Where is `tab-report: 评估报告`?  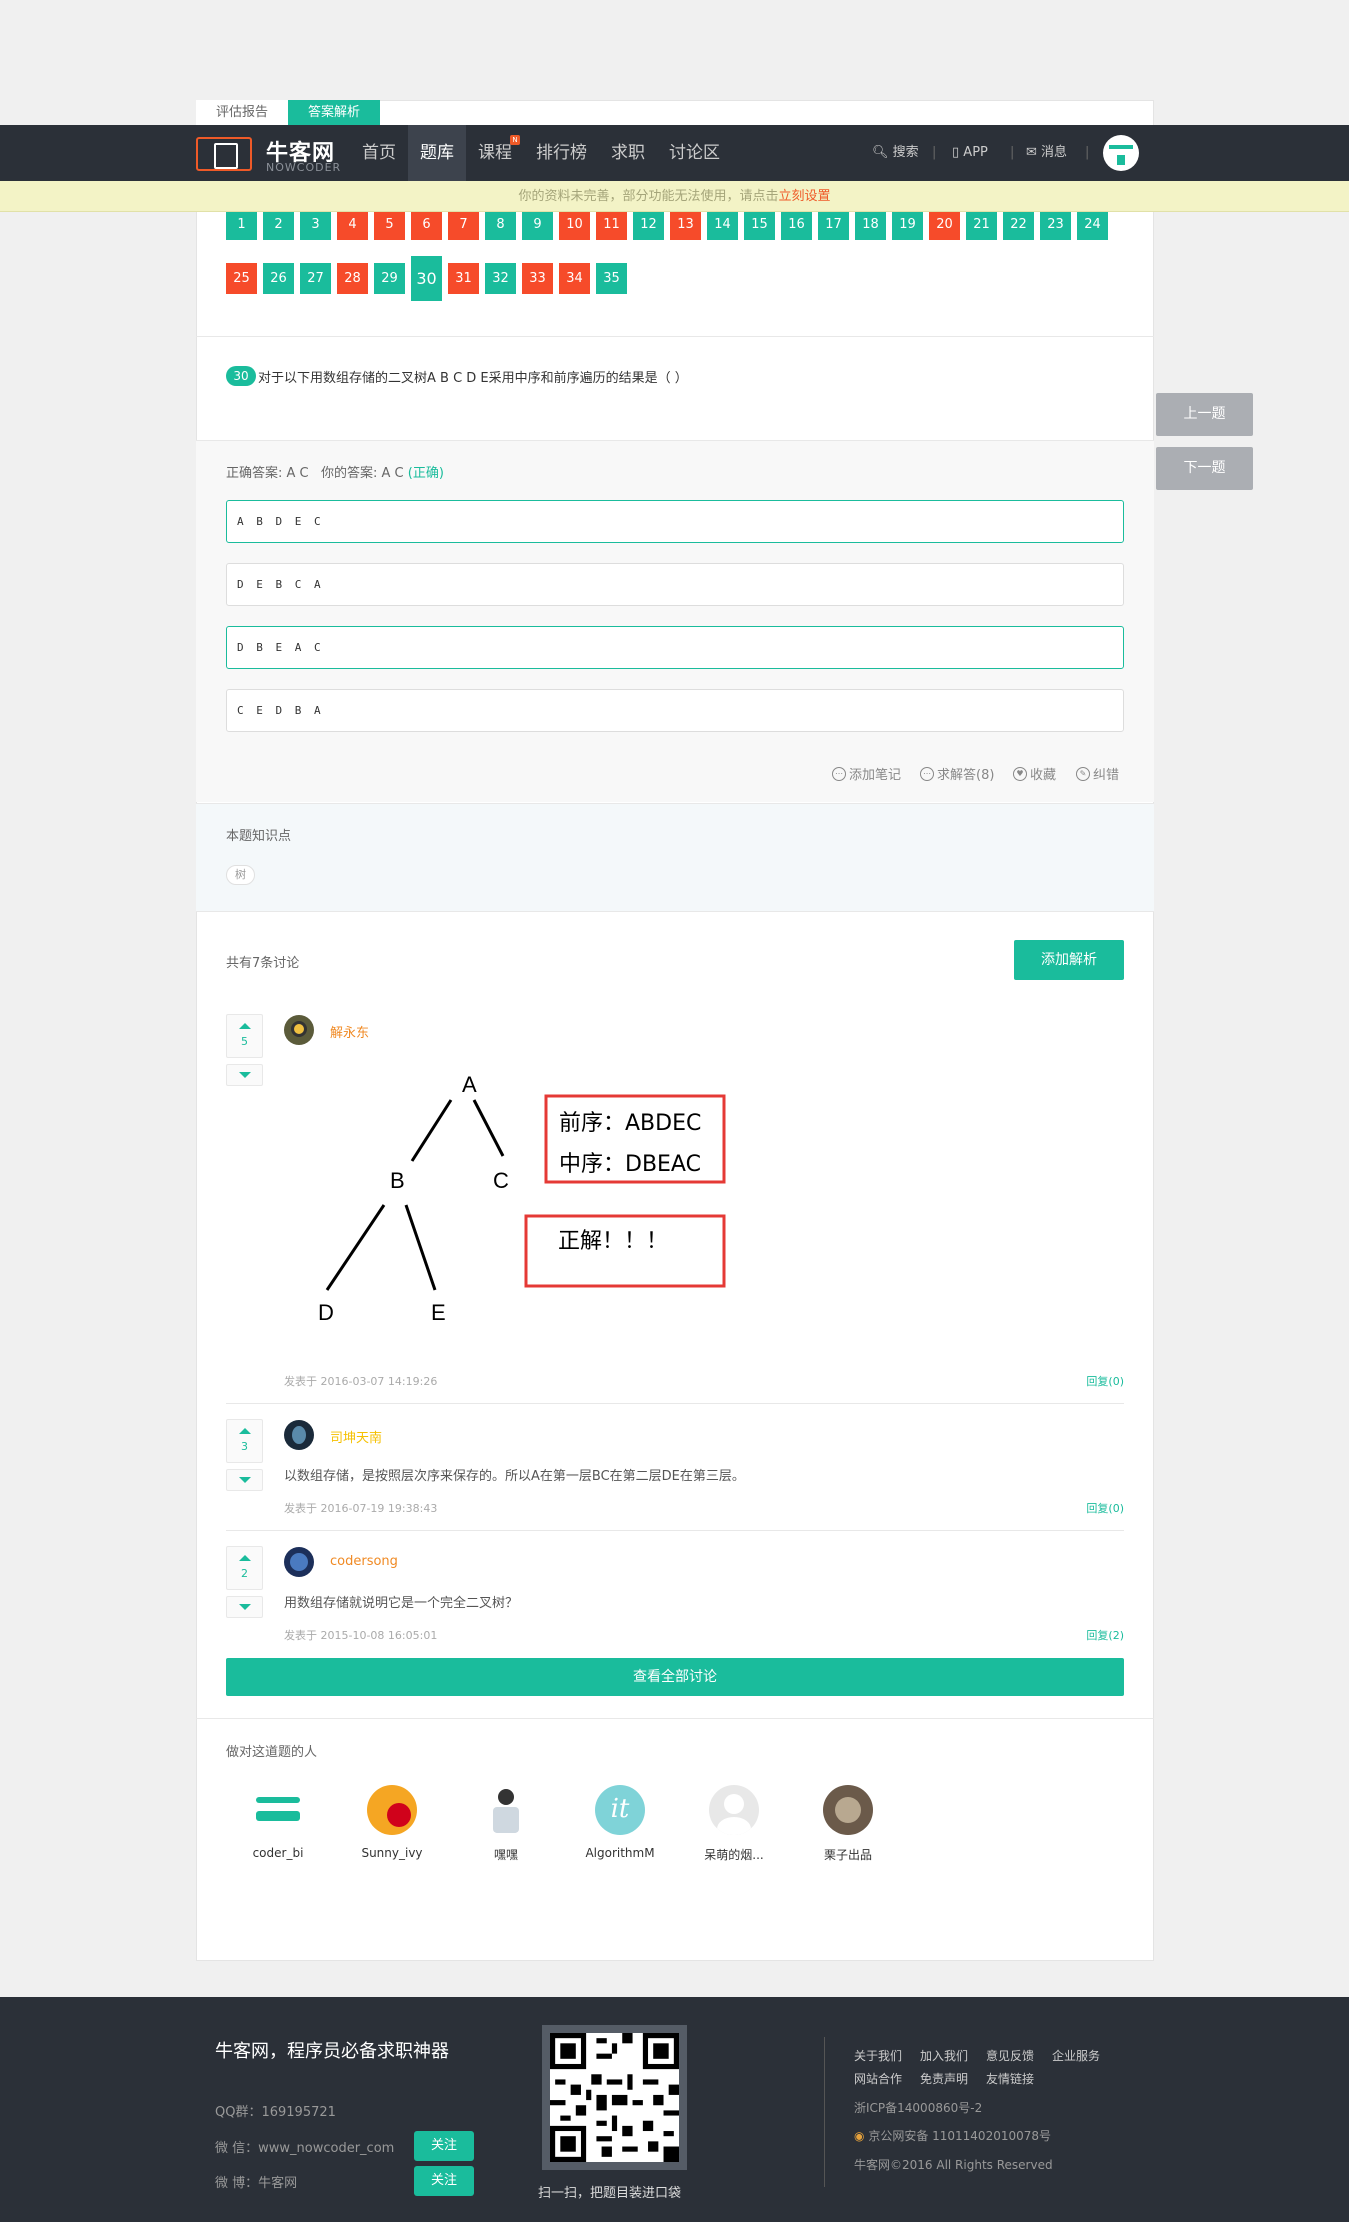
tab-report: 评估报告 is located at coordinates (242, 113).